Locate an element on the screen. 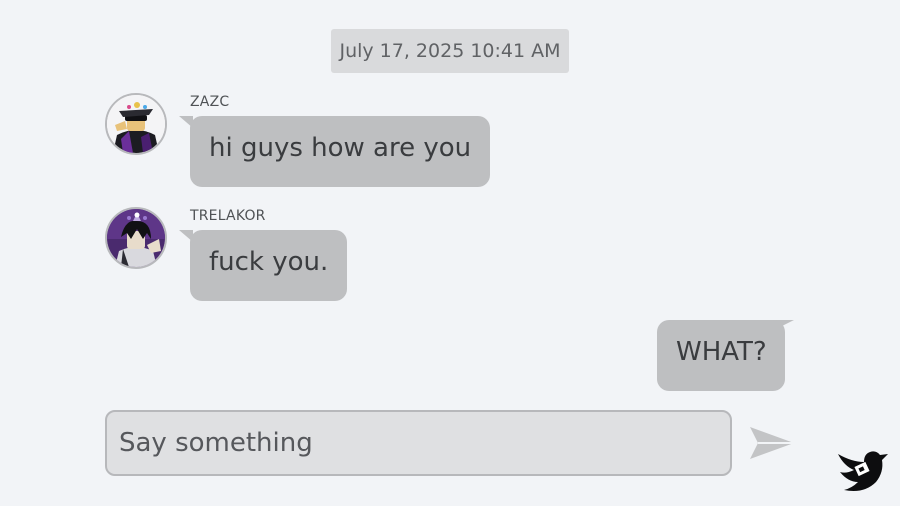  message-bubble-outgoing: WHAT? is located at coordinates (721, 355).